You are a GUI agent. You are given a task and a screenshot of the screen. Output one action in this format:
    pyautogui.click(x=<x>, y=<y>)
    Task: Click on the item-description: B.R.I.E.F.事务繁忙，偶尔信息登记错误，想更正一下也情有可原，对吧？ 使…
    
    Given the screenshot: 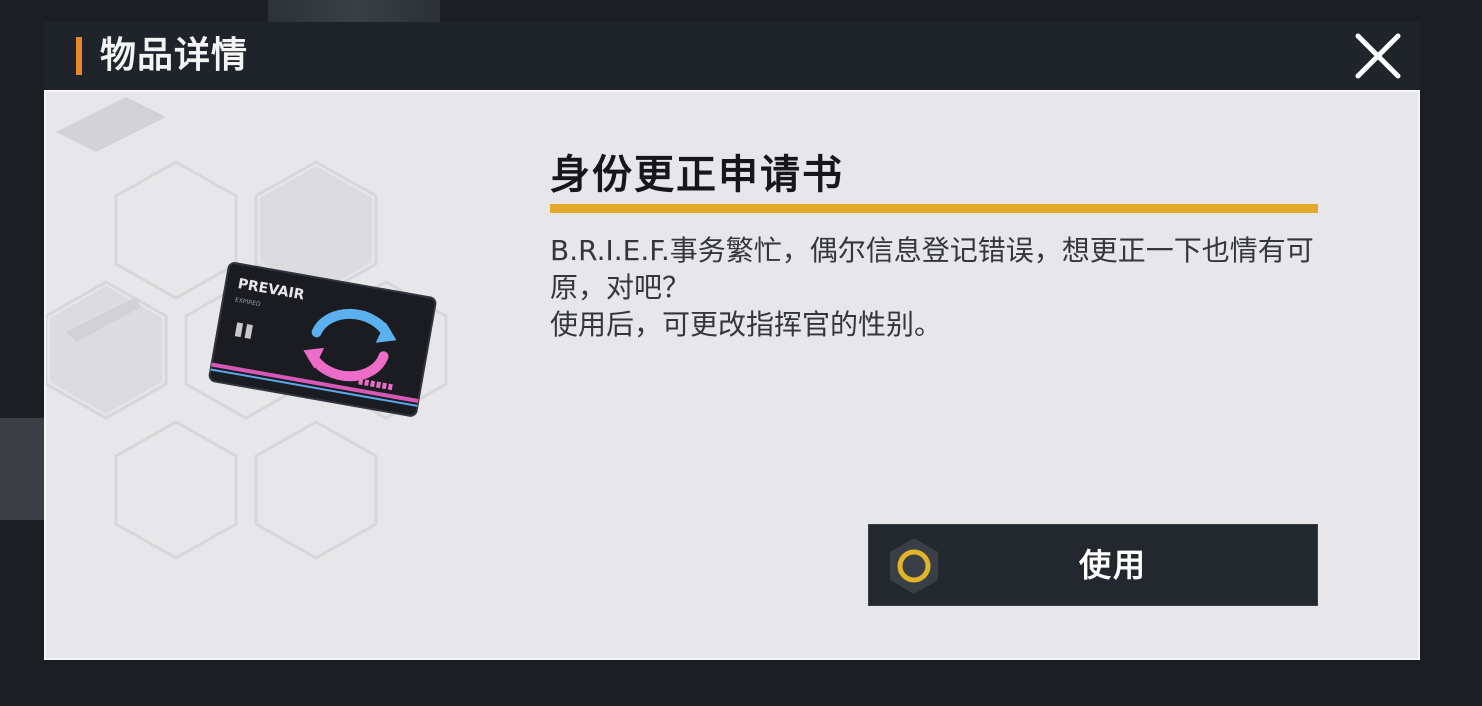 What is the action you would take?
    pyautogui.click(x=935, y=287)
    